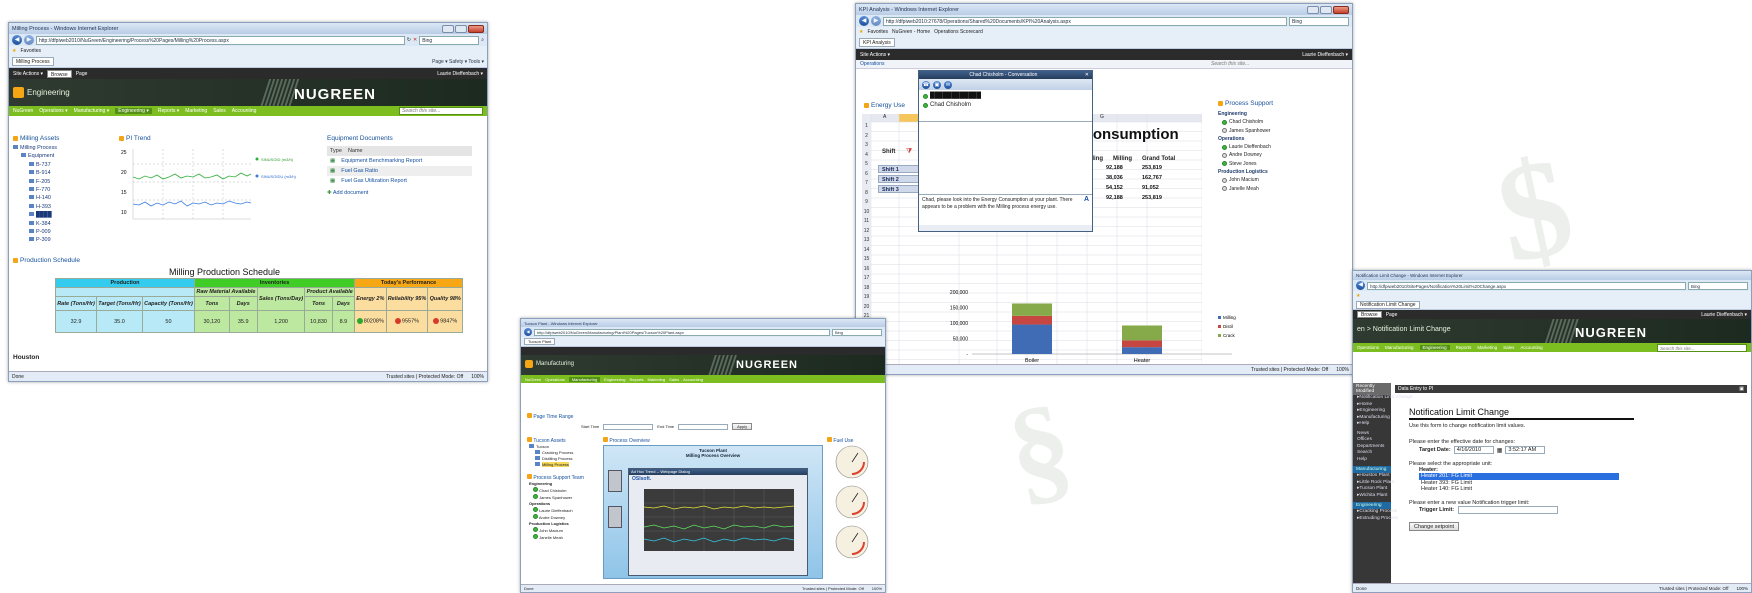 The image size is (1752, 593). Describe the element at coordinates (1246, 122) in the screenshot. I see `person-name: Chad Chisholm` at that location.